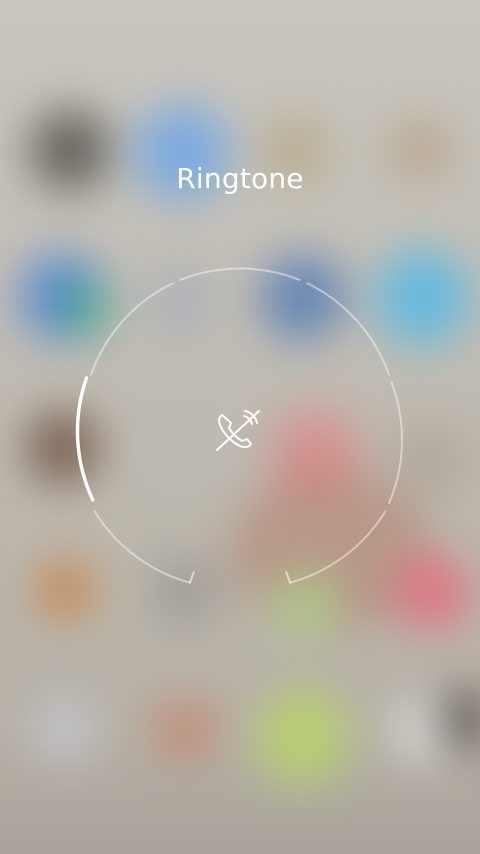 This screenshot has height=854, width=480. I want to click on ringer-off-icon, so click(239, 431).